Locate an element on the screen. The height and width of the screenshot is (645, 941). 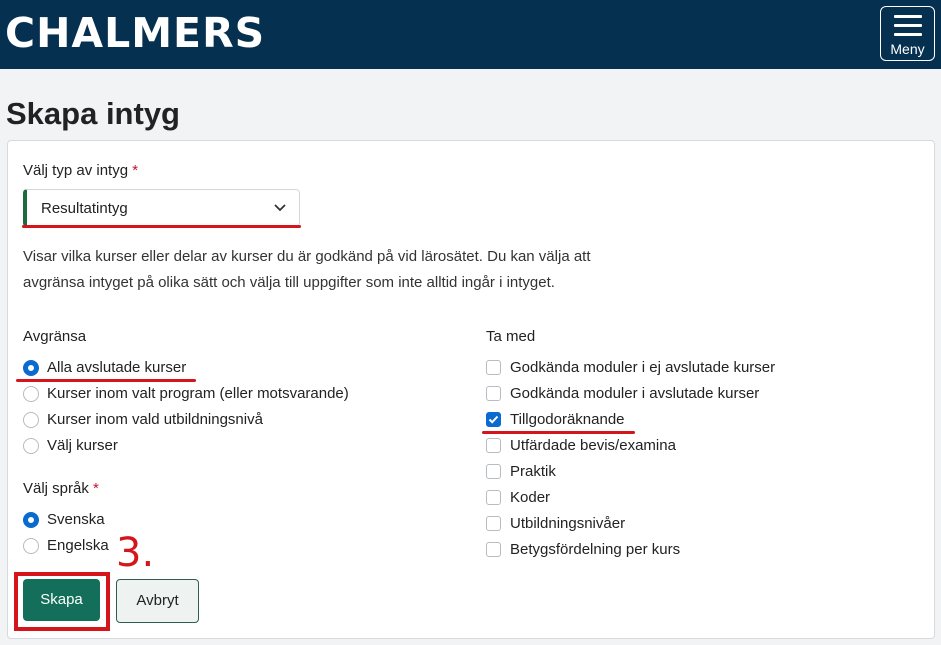
language-label: Välj språk * is located at coordinates (61, 488).